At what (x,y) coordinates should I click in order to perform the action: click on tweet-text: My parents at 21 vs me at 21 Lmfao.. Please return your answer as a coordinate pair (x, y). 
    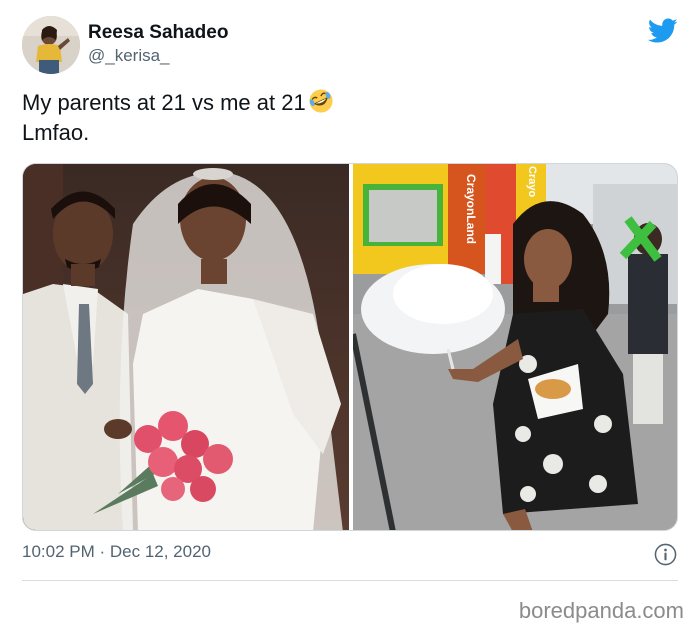
    Looking at the image, I should click on (178, 118).